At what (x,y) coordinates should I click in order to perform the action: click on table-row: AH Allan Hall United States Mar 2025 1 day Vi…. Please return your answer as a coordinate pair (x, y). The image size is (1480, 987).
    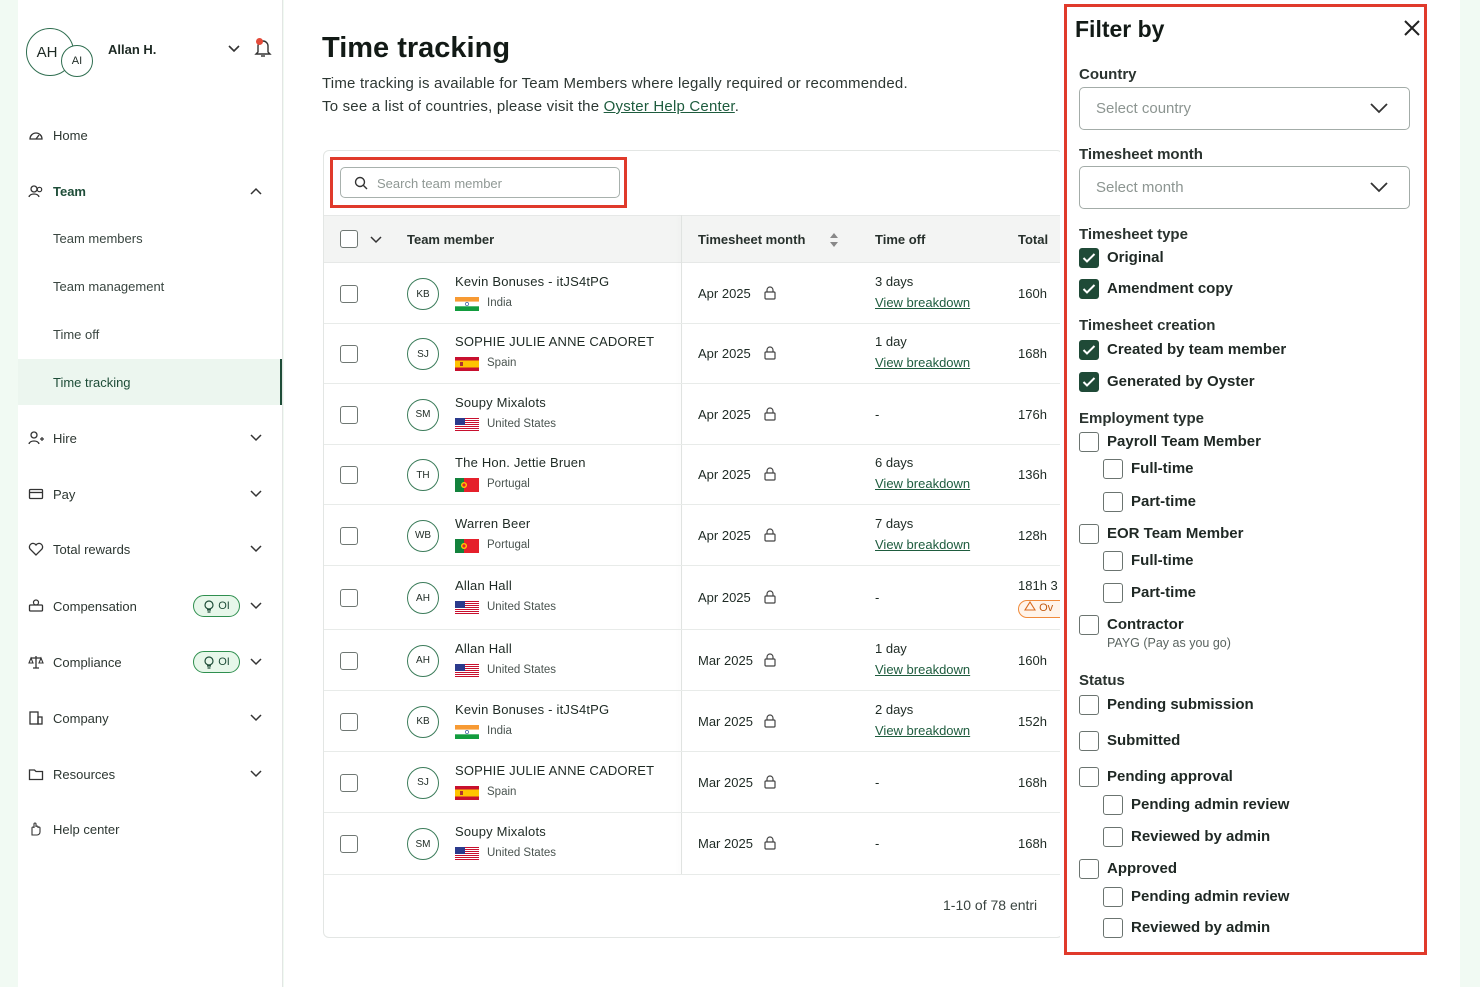
    Looking at the image, I should click on (693, 660).